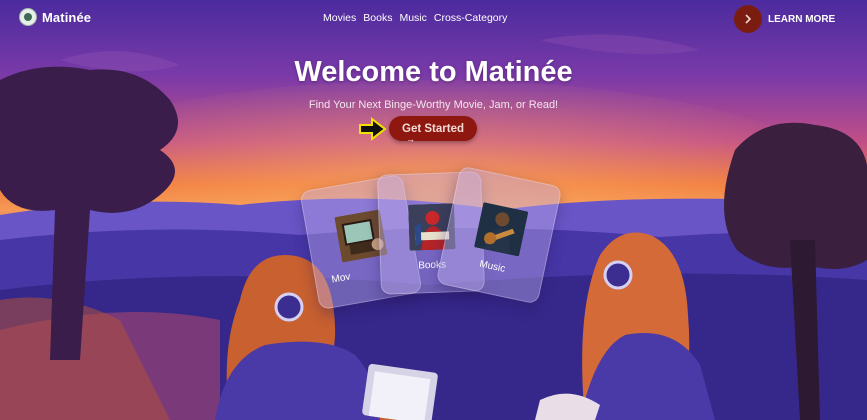  I want to click on nav-link-movies: Movies, so click(339, 18).